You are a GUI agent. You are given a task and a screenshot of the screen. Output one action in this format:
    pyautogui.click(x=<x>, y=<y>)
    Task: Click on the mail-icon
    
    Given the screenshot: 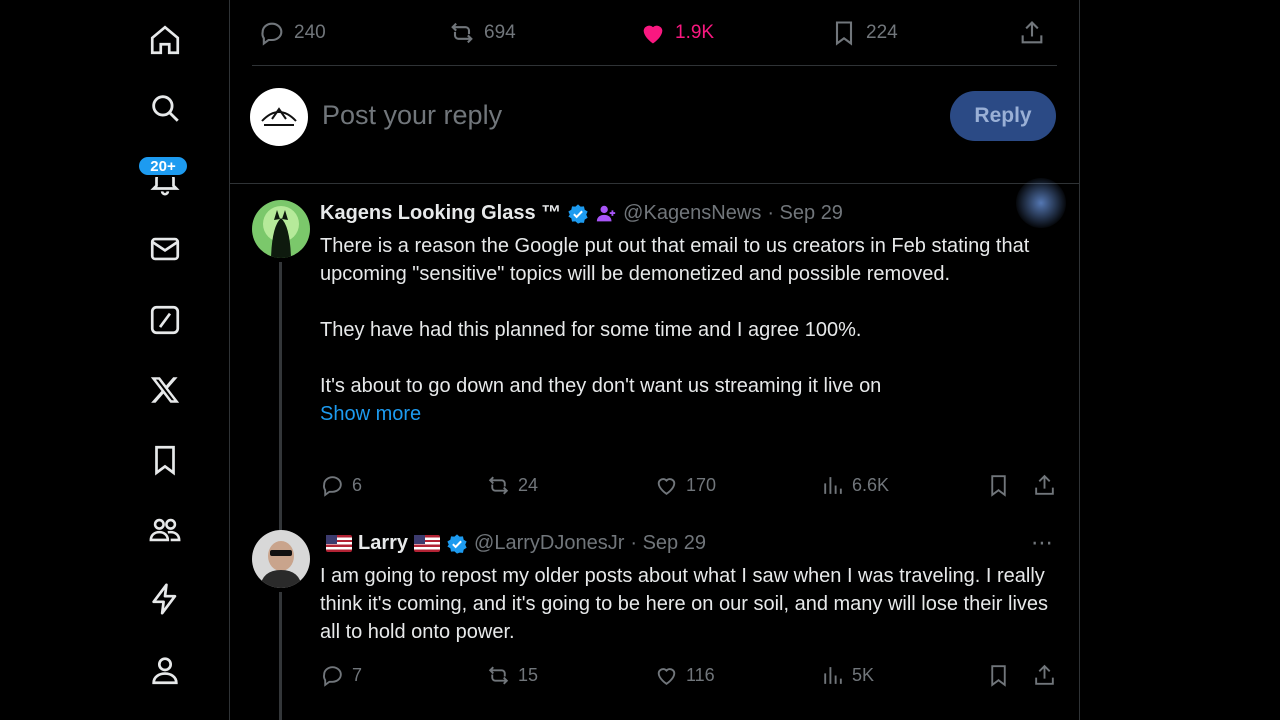 What is the action you would take?
    pyautogui.click(x=165, y=249)
    